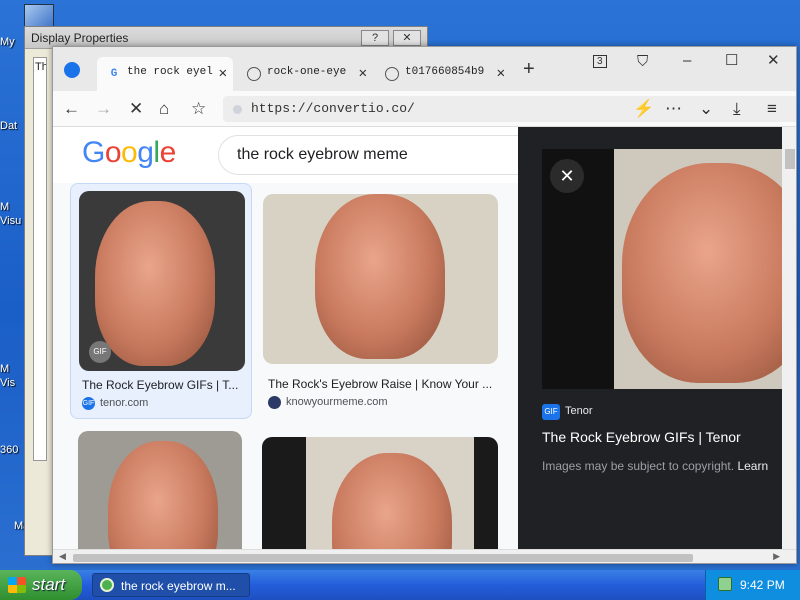  I want to click on tenor-site-icon: GIF, so click(88, 403).